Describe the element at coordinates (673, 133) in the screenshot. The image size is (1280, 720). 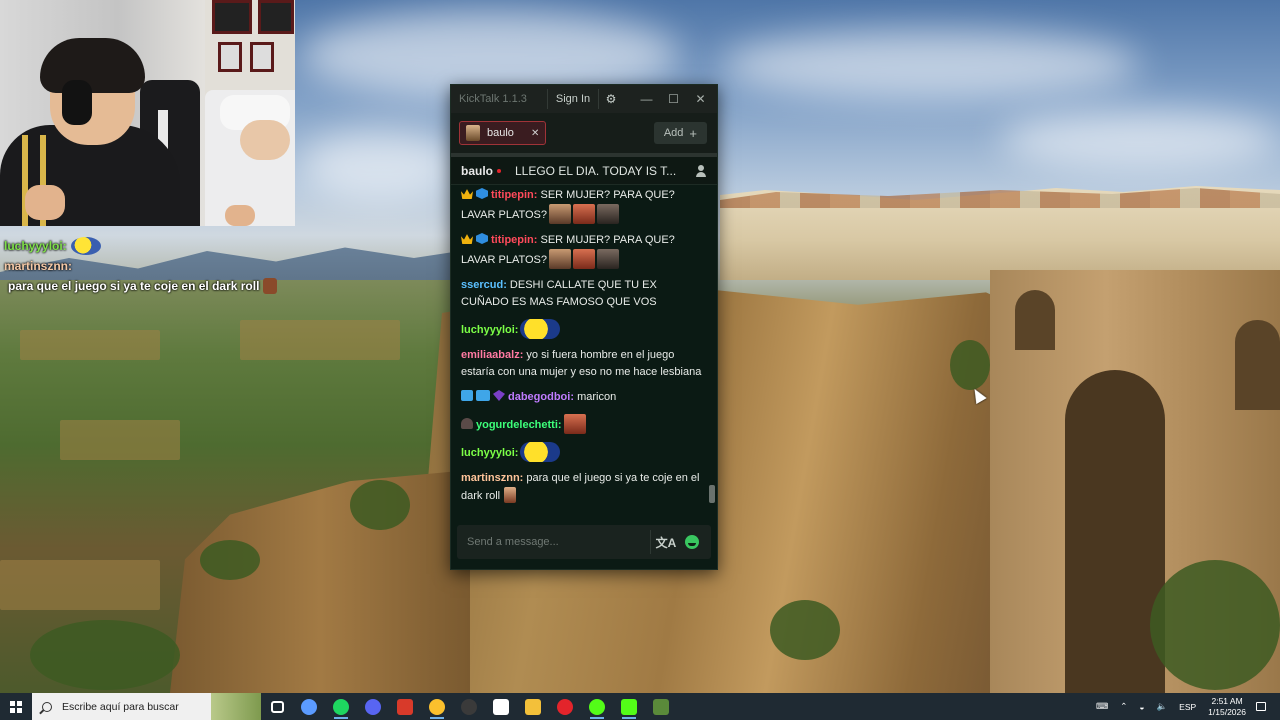
I see `add-label: Add` at that location.